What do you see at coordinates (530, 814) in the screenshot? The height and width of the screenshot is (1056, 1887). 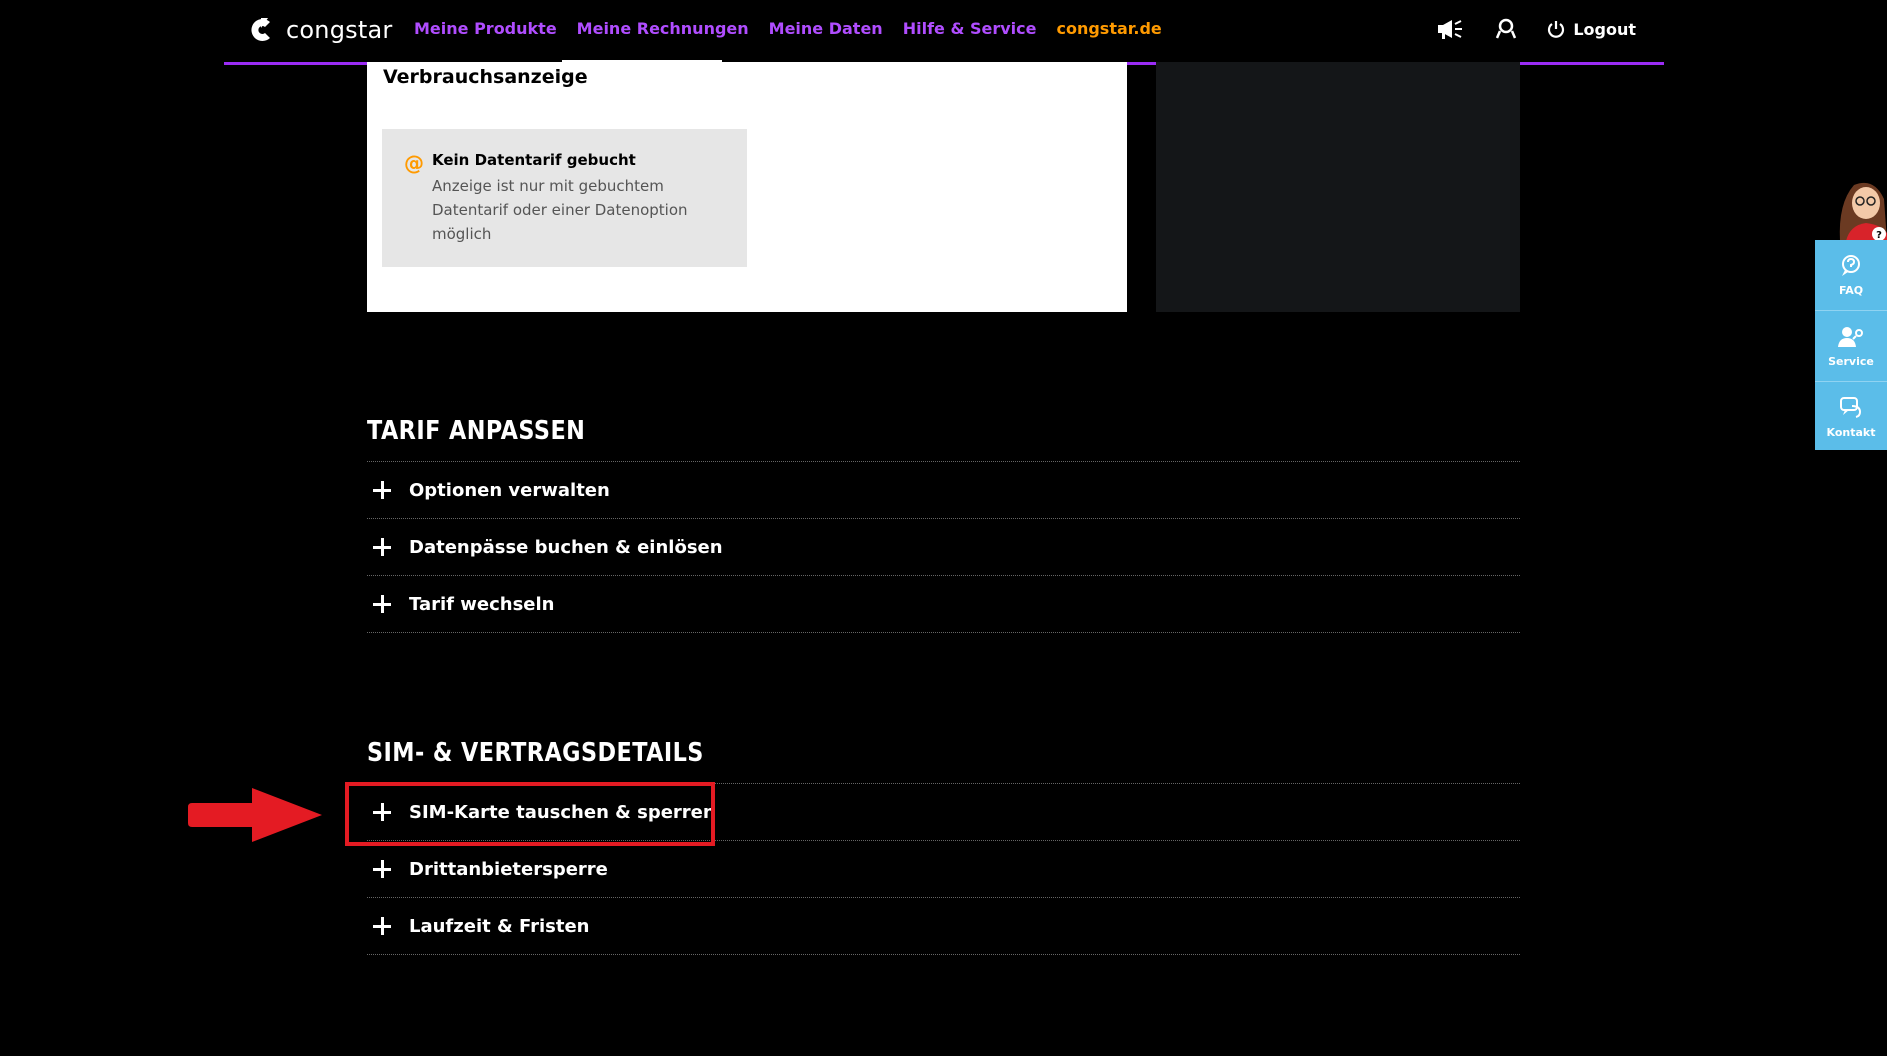 I see `highlight-box` at bounding box center [530, 814].